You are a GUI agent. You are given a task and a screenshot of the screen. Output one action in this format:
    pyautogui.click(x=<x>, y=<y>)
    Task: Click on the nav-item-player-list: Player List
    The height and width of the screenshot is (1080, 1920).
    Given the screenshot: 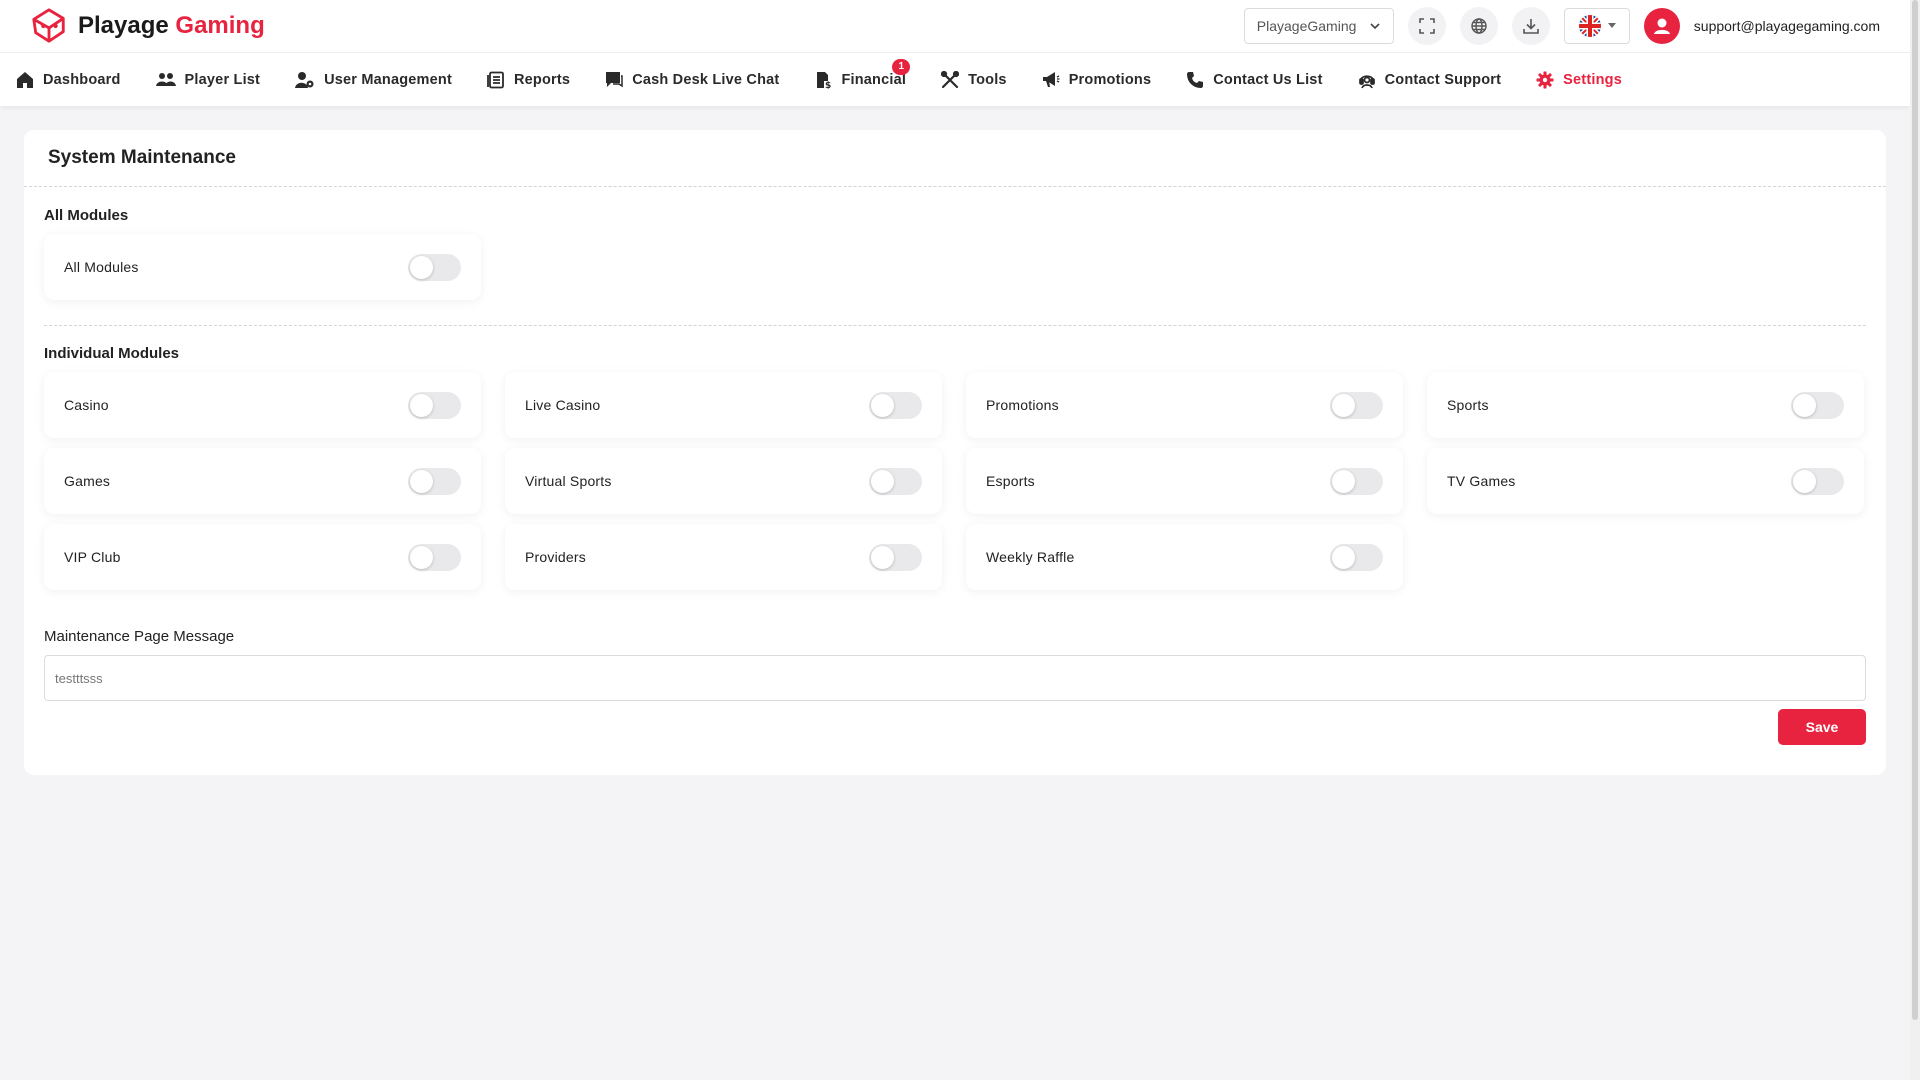 What is the action you would take?
    pyautogui.click(x=208, y=80)
    